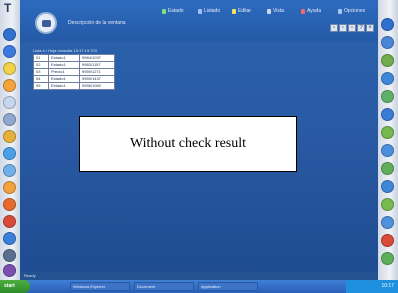  I want to click on menu-label: Ayuda, so click(314, 11).